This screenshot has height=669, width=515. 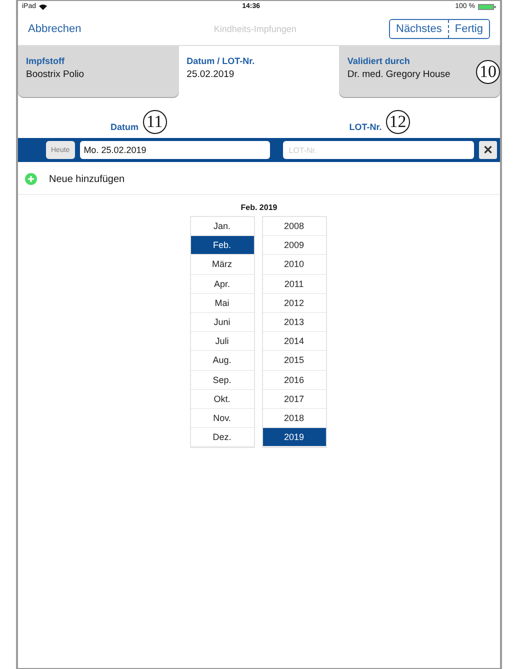 I want to click on callout-number: 11, so click(x=154, y=122).